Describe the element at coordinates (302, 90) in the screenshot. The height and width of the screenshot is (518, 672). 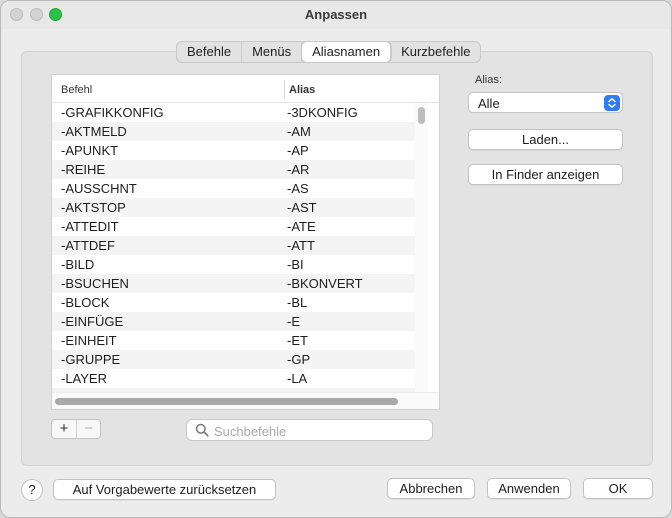
I see `column-header-alias: Alias` at that location.